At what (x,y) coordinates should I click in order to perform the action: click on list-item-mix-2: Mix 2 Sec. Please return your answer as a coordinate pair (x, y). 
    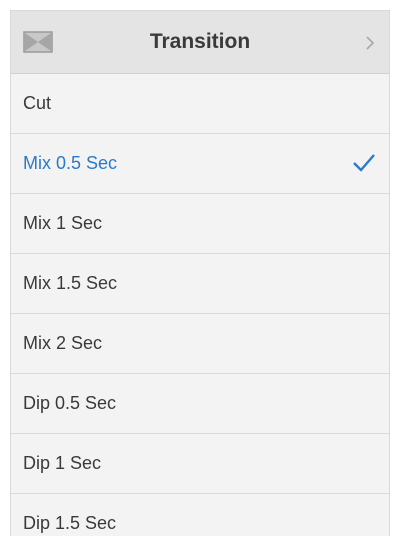
    Looking at the image, I should click on (200, 344).